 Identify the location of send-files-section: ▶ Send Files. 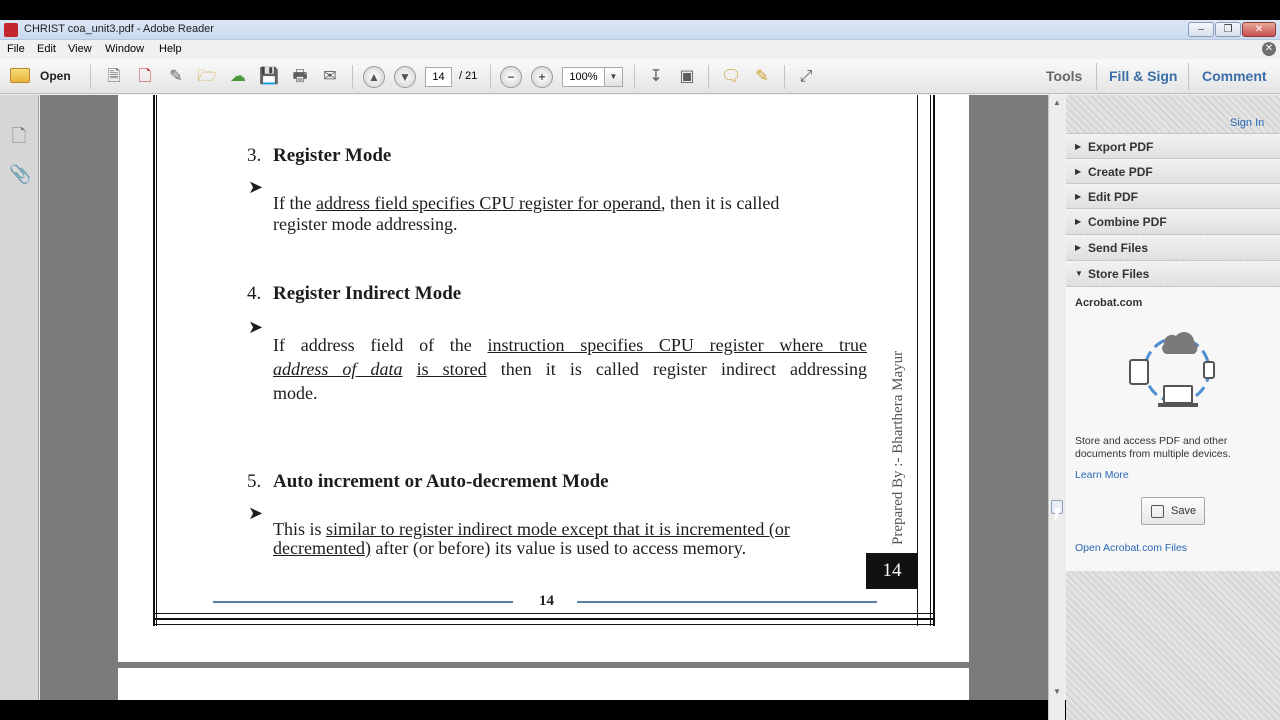
(1173, 246).